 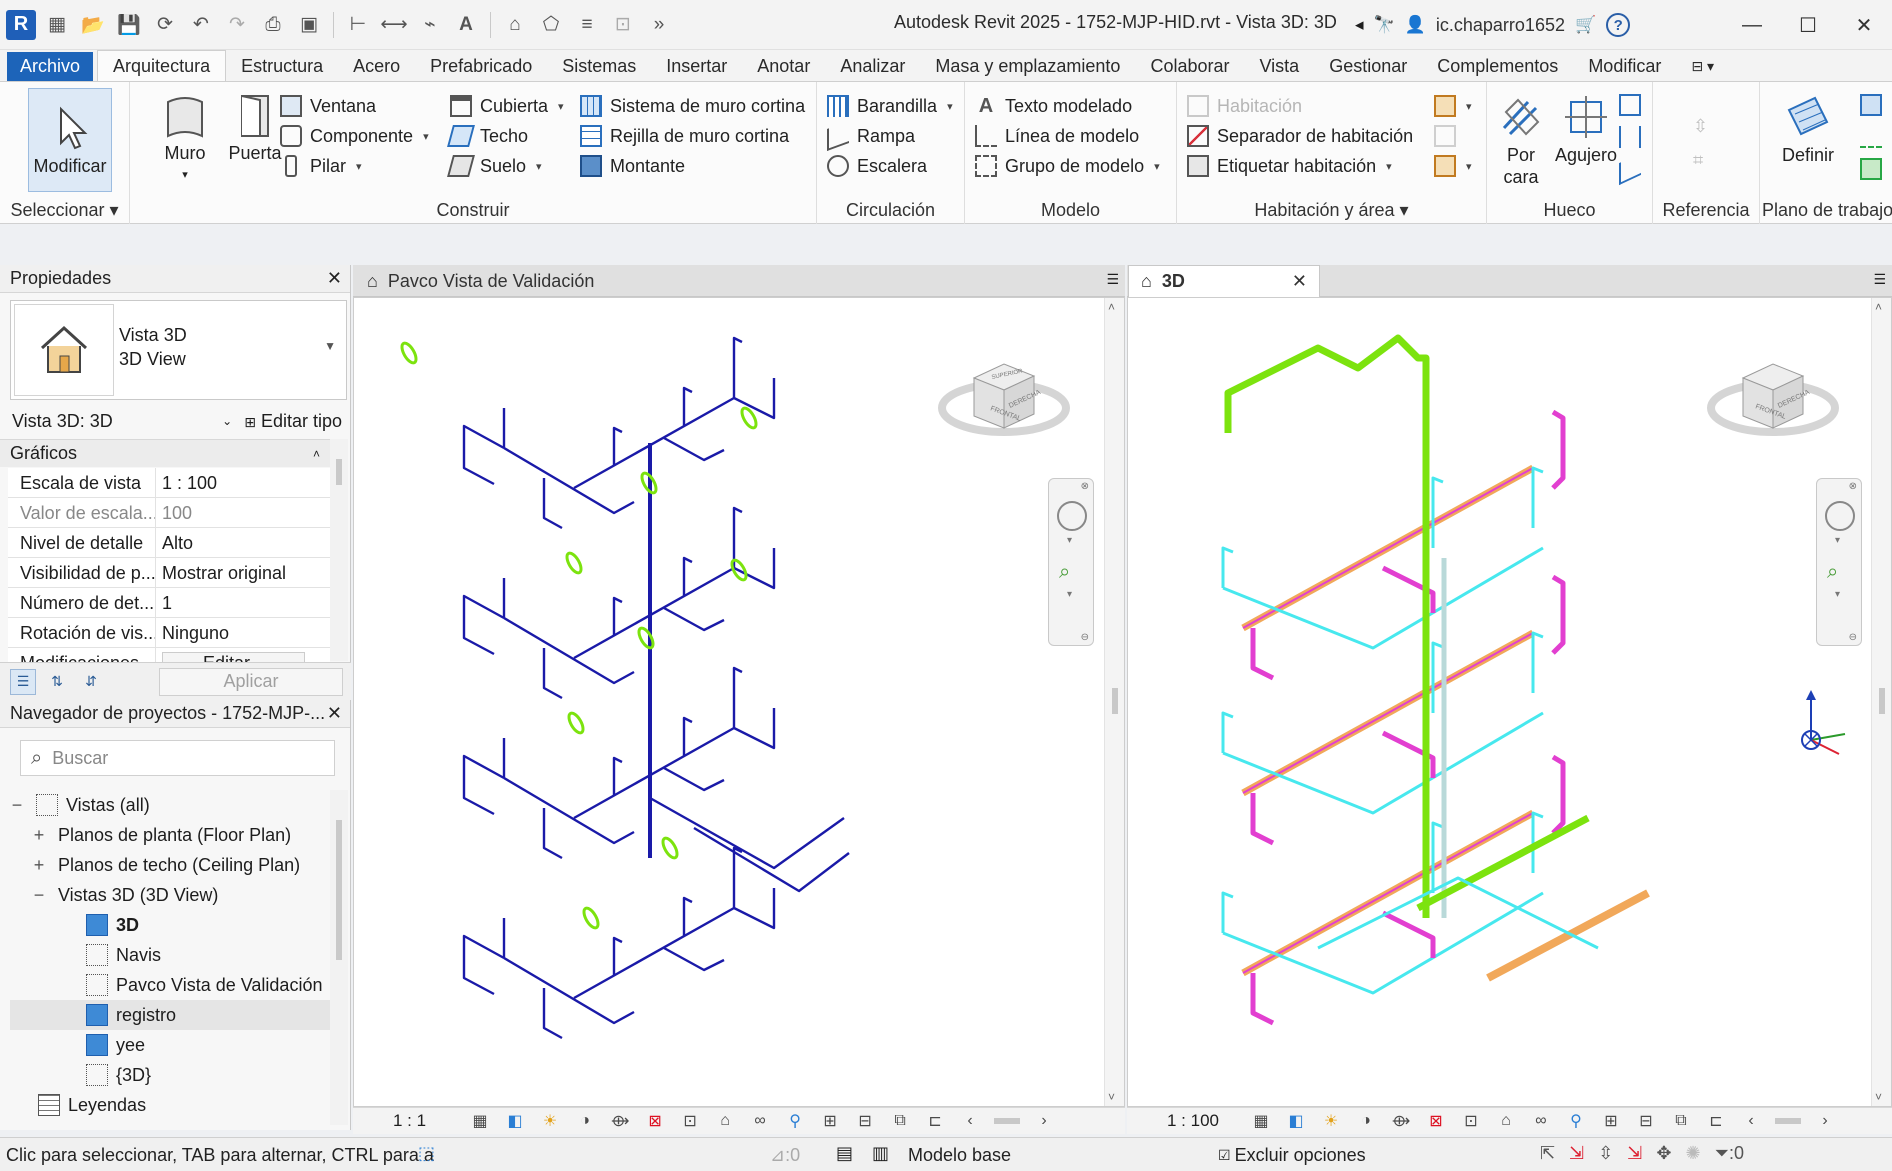 What do you see at coordinates (1832, 572) in the screenshot?
I see `zoom-icon: ⌕` at bounding box center [1832, 572].